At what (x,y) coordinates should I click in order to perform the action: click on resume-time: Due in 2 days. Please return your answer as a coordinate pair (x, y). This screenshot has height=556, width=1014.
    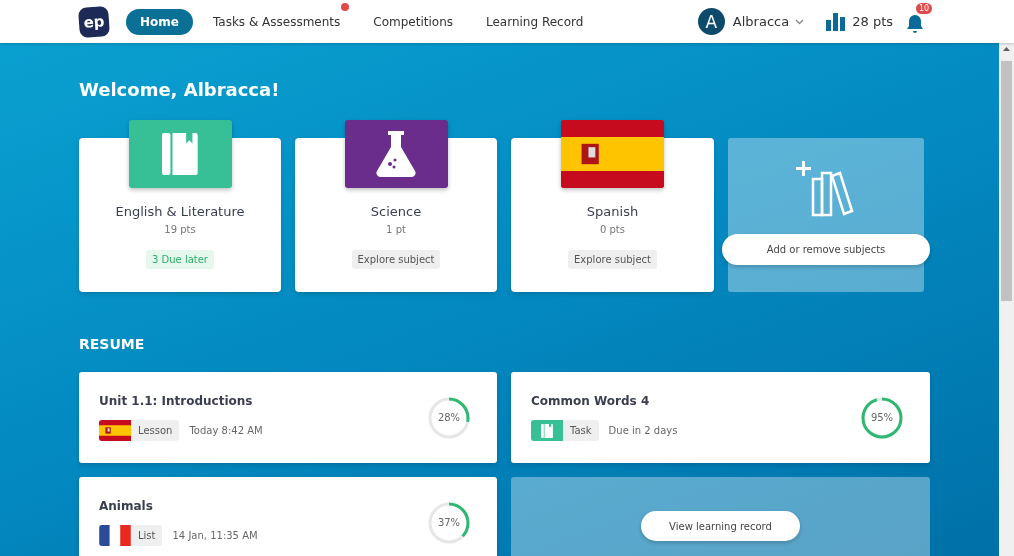
    Looking at the image, I should click on (643, 430).